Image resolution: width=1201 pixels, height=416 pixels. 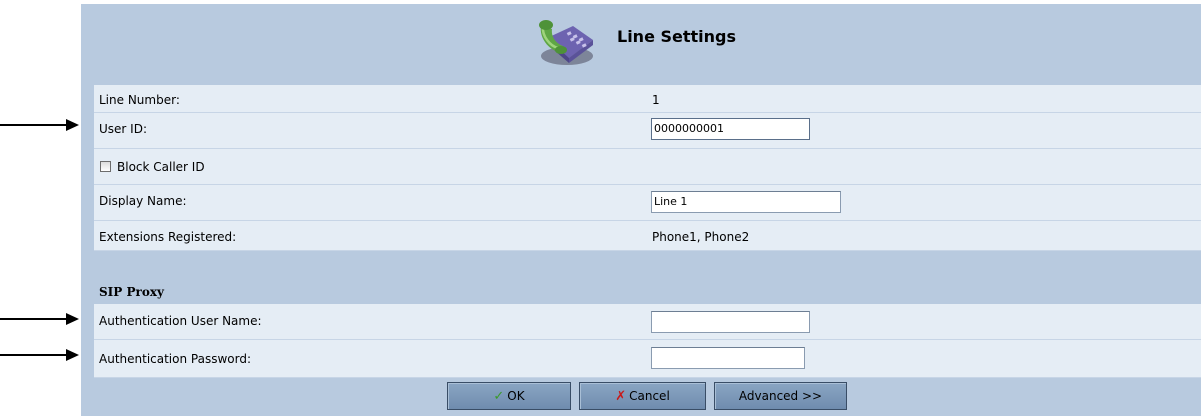 I want to click on cancel-button: ✗ Cancel, so click(x=642, y=396).